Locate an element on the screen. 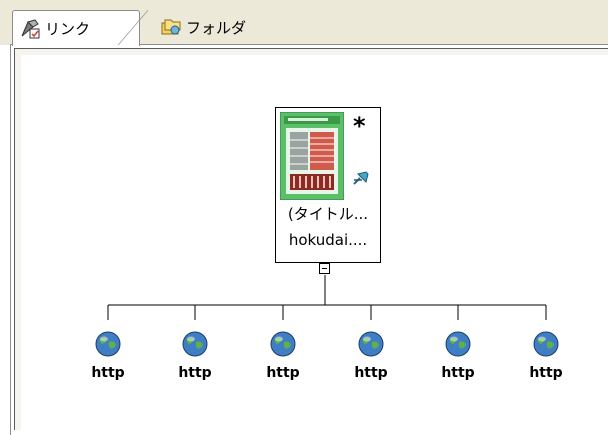 The width and height of the screenshot is (608, 435). tab-links-label: リンク is located at coordinates (68, 29).